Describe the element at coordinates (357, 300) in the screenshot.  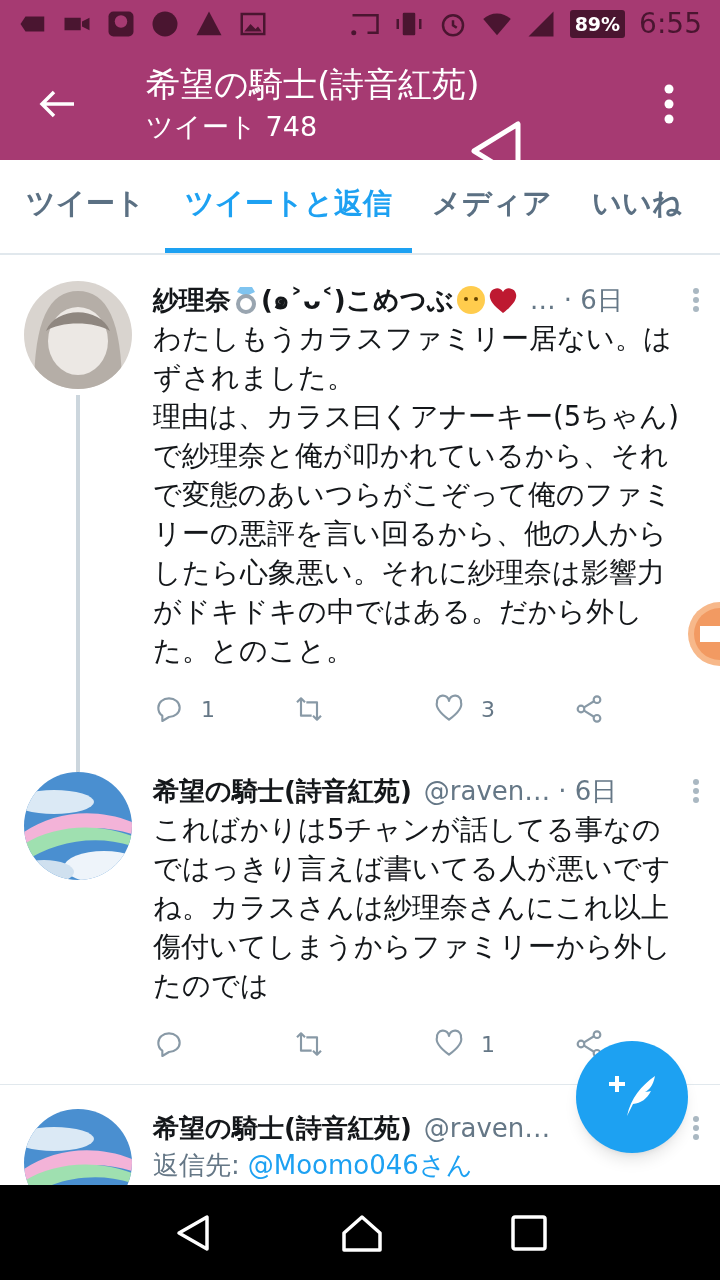
I see `user-name: (๑˃ᴗ˂)こめつぶ` at that location.